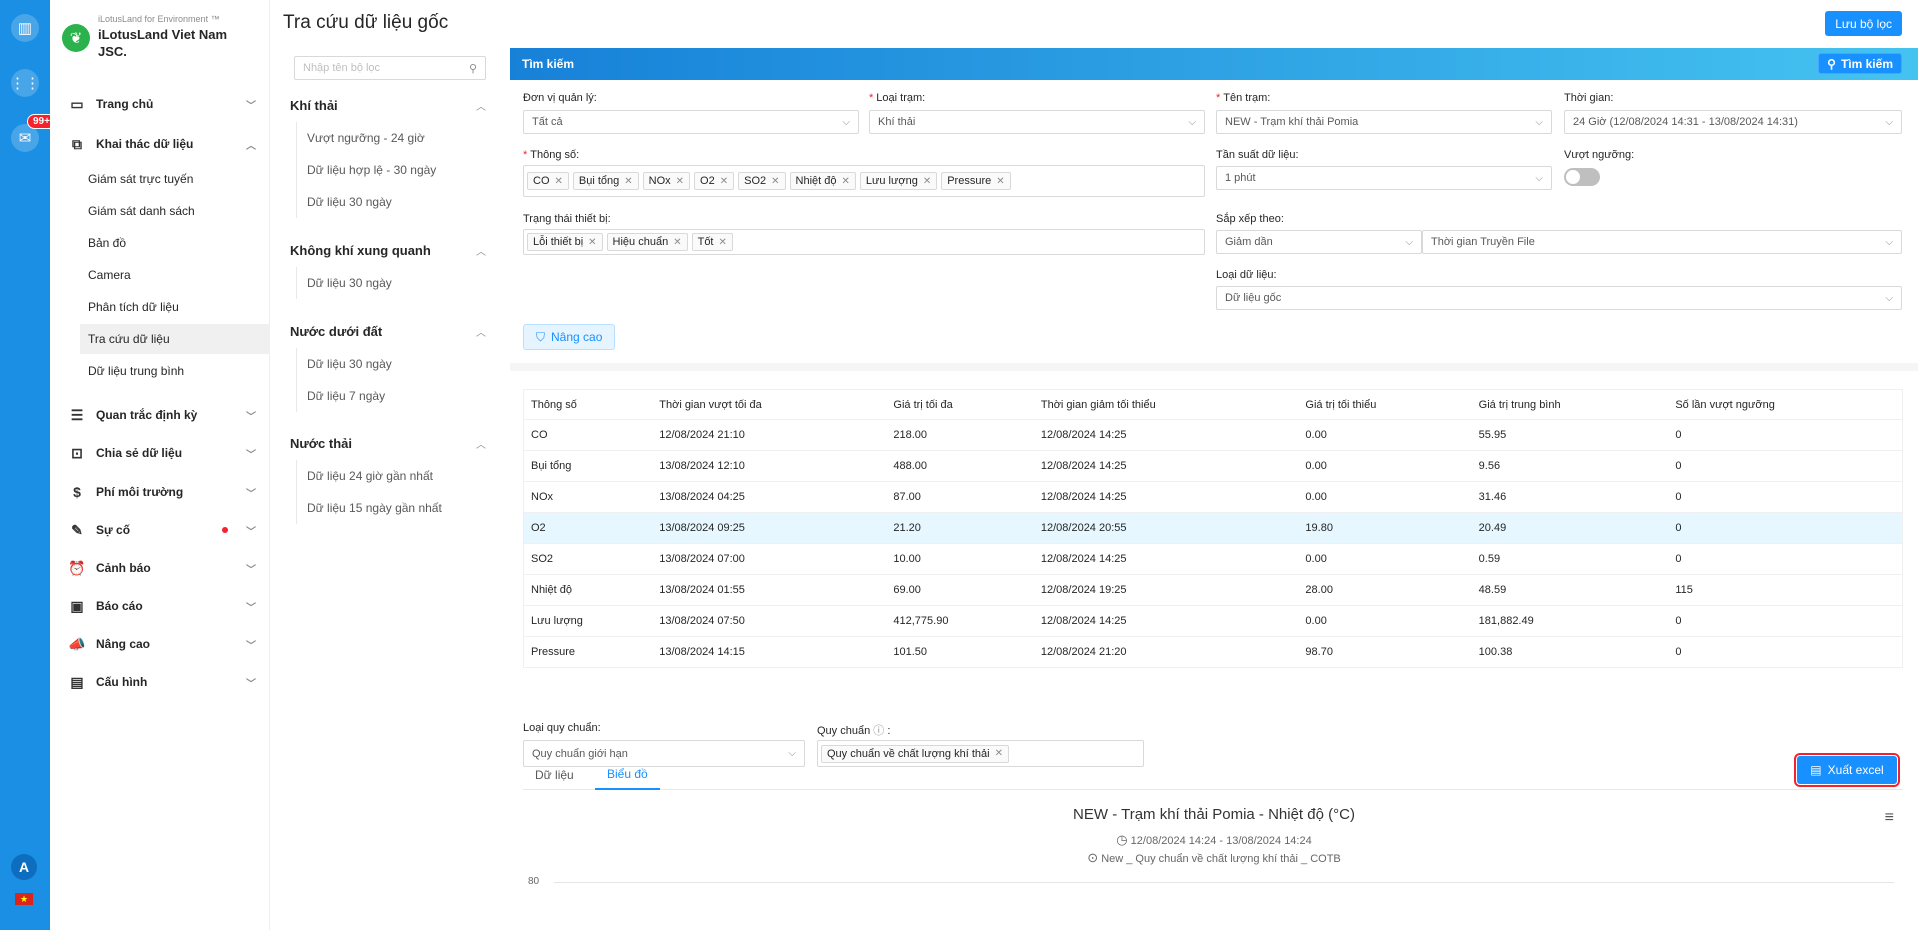 This screenshot has width=1918, height=930. I want to click on table-cell: 48.59, so click(1570, 590).